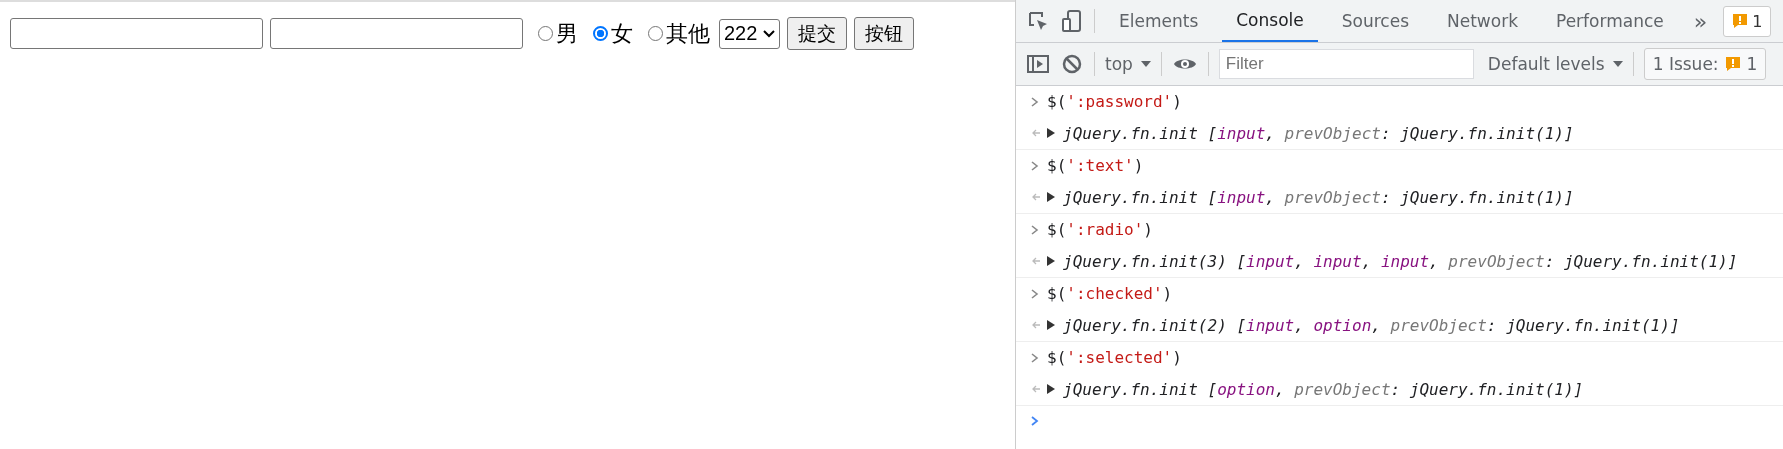 Image resolution: width=1783 pixels, height=449 pixels. I want to click on clear-console-icon, so click(1072, 64).